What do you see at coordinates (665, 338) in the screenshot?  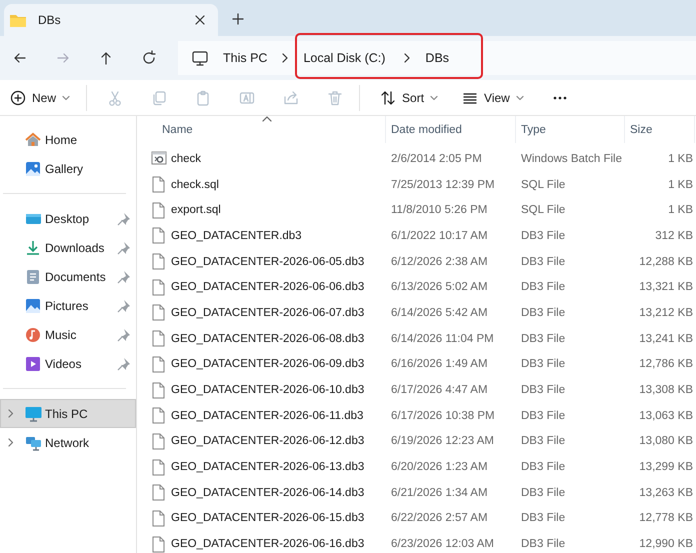 I see `size-cell-text: 13,241 KB` at bounding box center [665, 338].